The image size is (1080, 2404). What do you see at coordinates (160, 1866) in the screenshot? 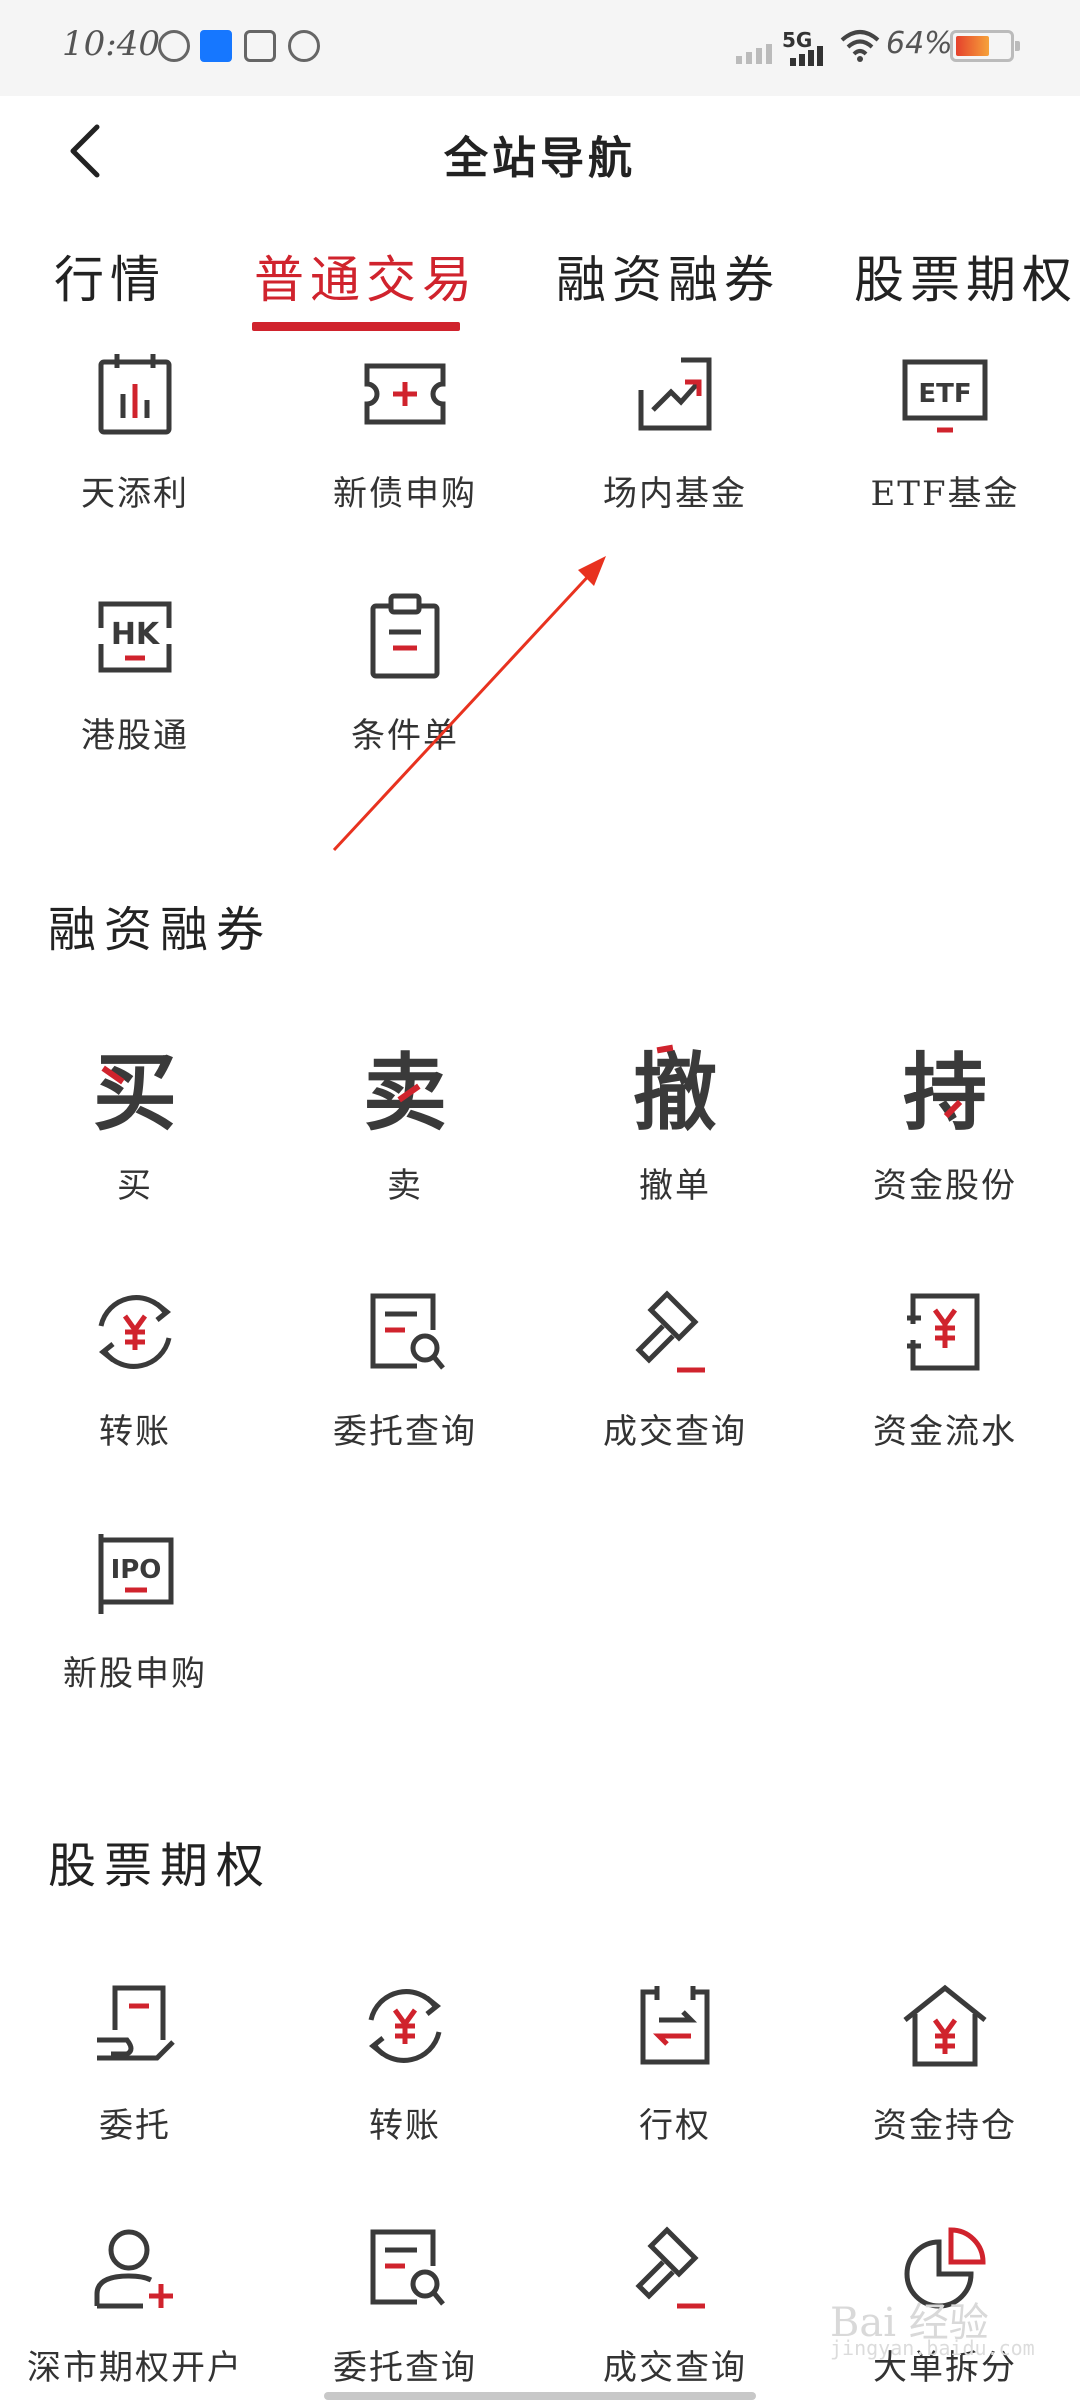
I see `section-title-options: 股票期权` at bounding box center [160, 1866].